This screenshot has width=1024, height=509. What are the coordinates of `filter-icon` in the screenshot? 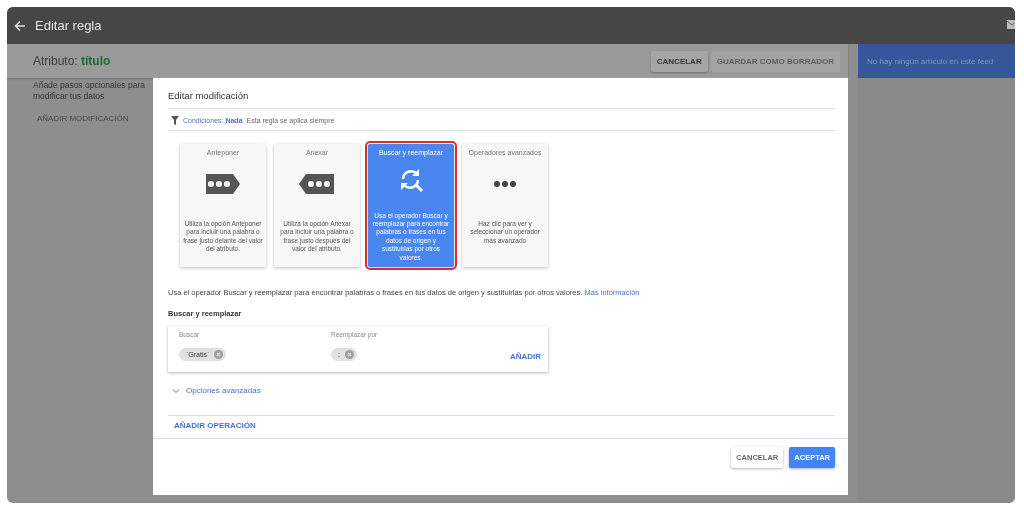 It's located at (175, 120).